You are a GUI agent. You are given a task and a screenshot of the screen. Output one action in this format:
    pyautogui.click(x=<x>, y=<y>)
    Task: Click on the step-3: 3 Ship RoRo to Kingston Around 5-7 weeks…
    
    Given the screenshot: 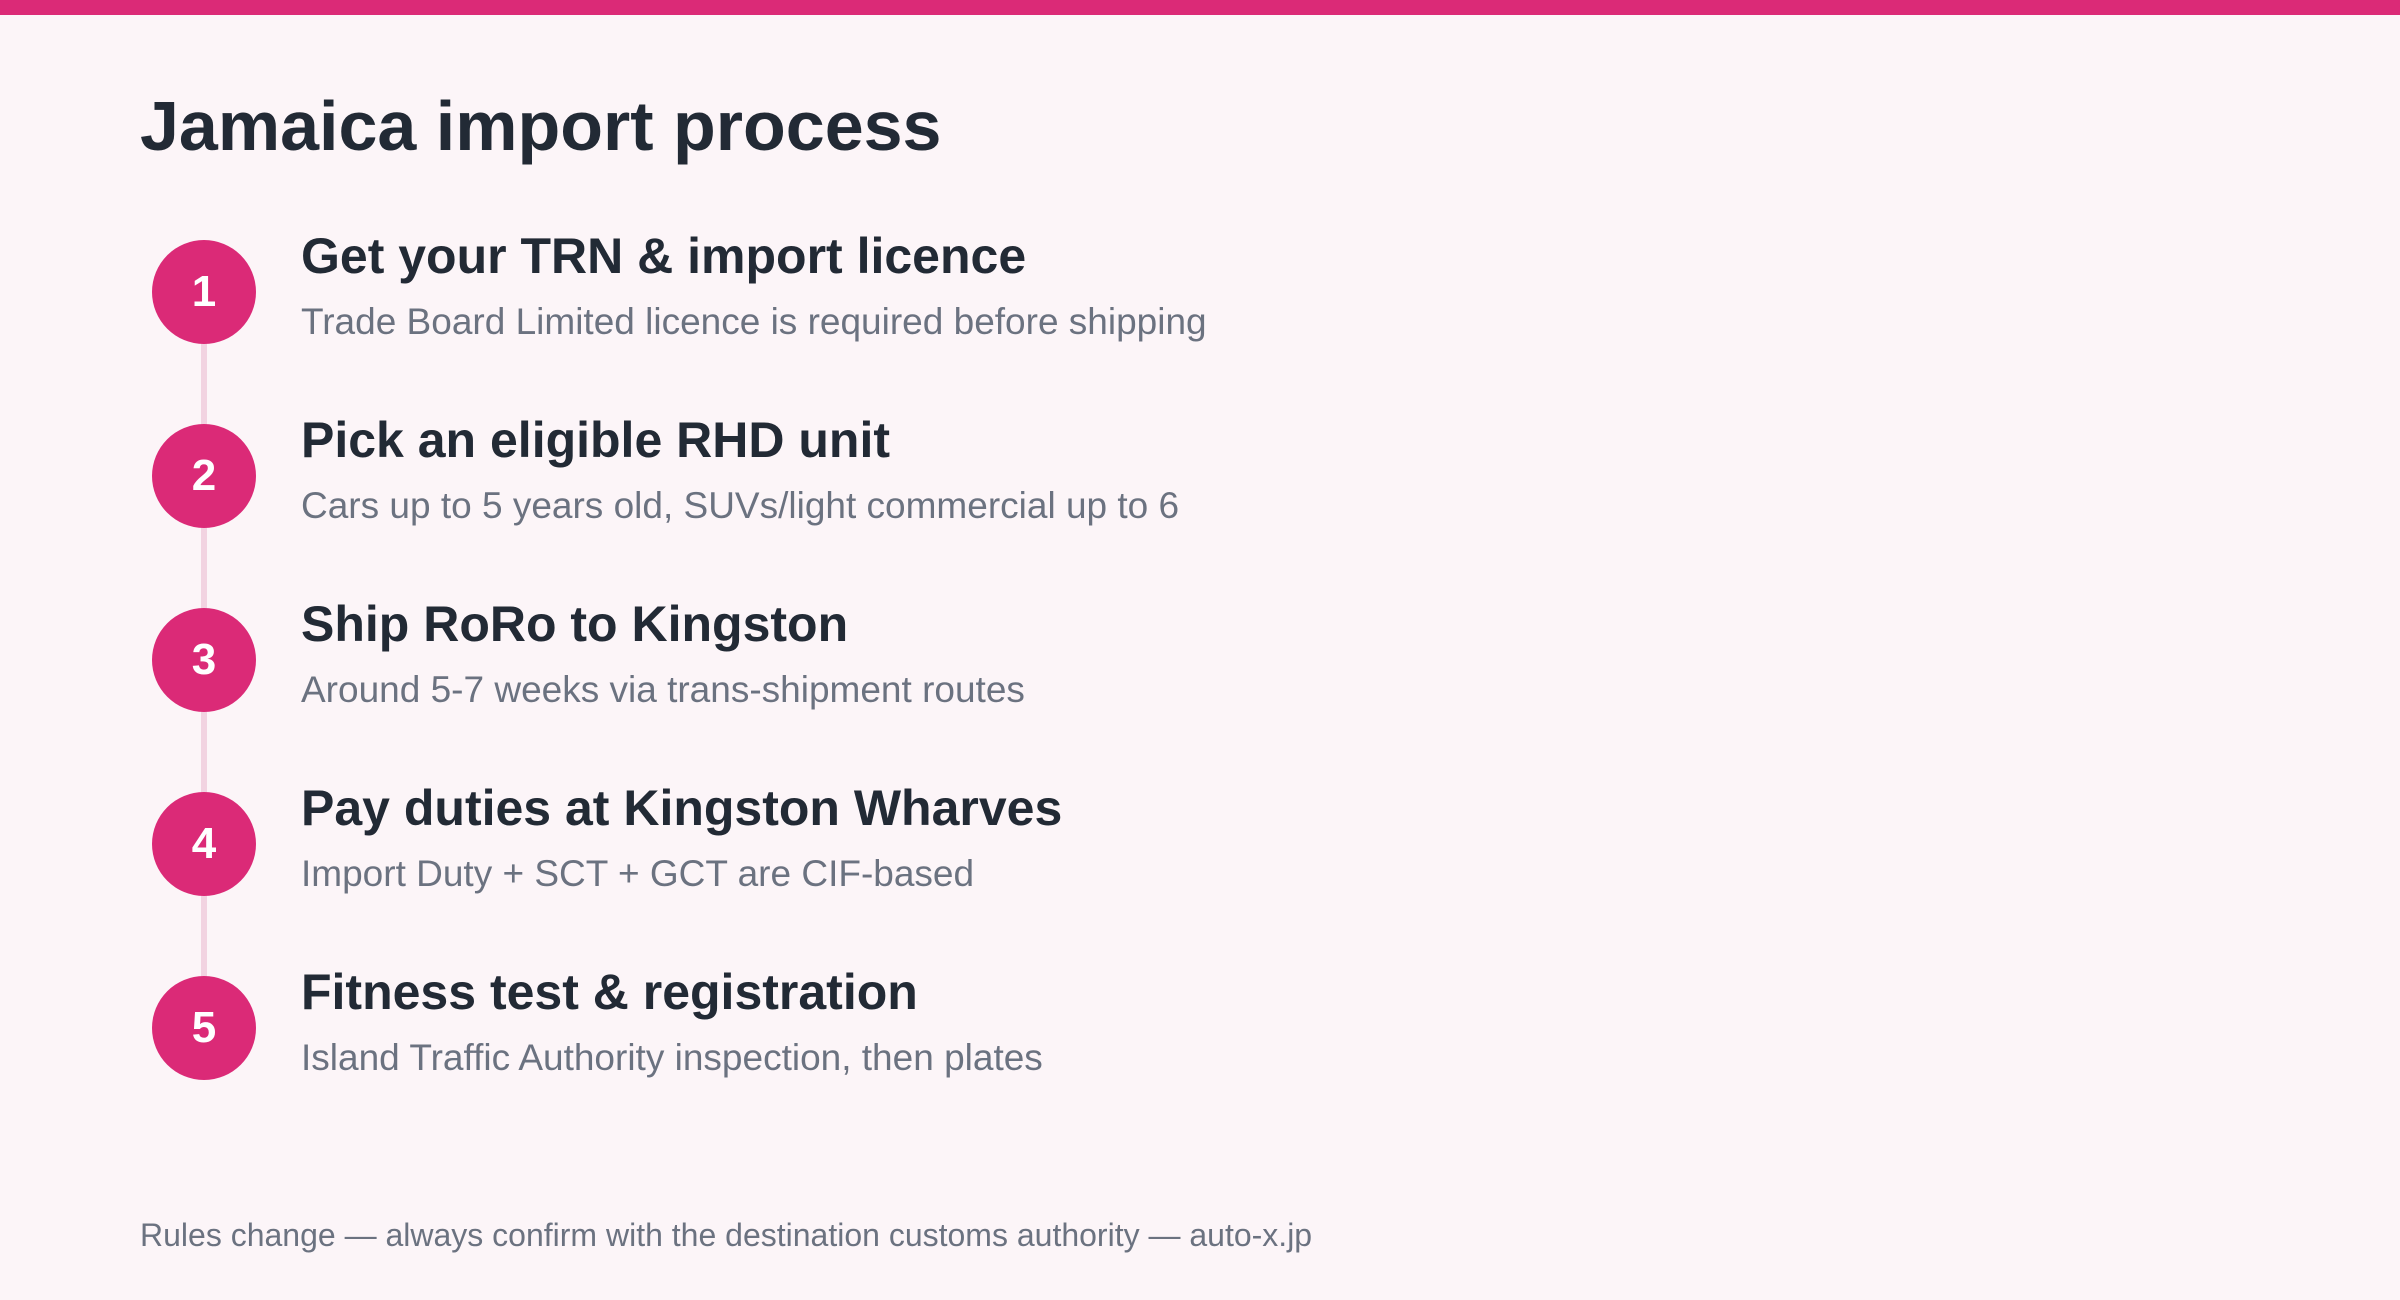 What is the action you would take?
    pyautogui.click(x=1040, y=663)
    